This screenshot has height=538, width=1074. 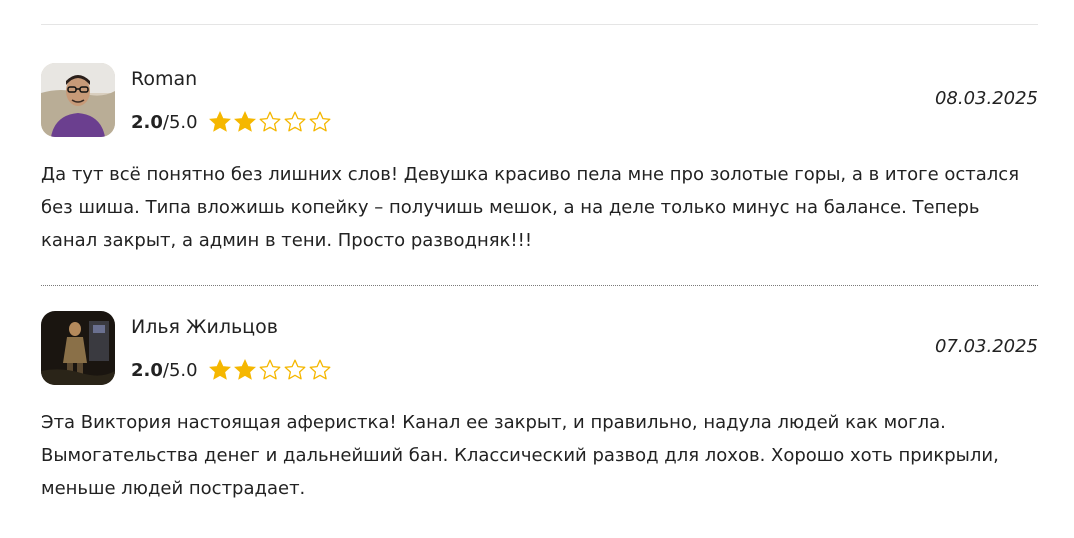 I want to click on review-date: 08.03.2025, so click(x=986, y=98).